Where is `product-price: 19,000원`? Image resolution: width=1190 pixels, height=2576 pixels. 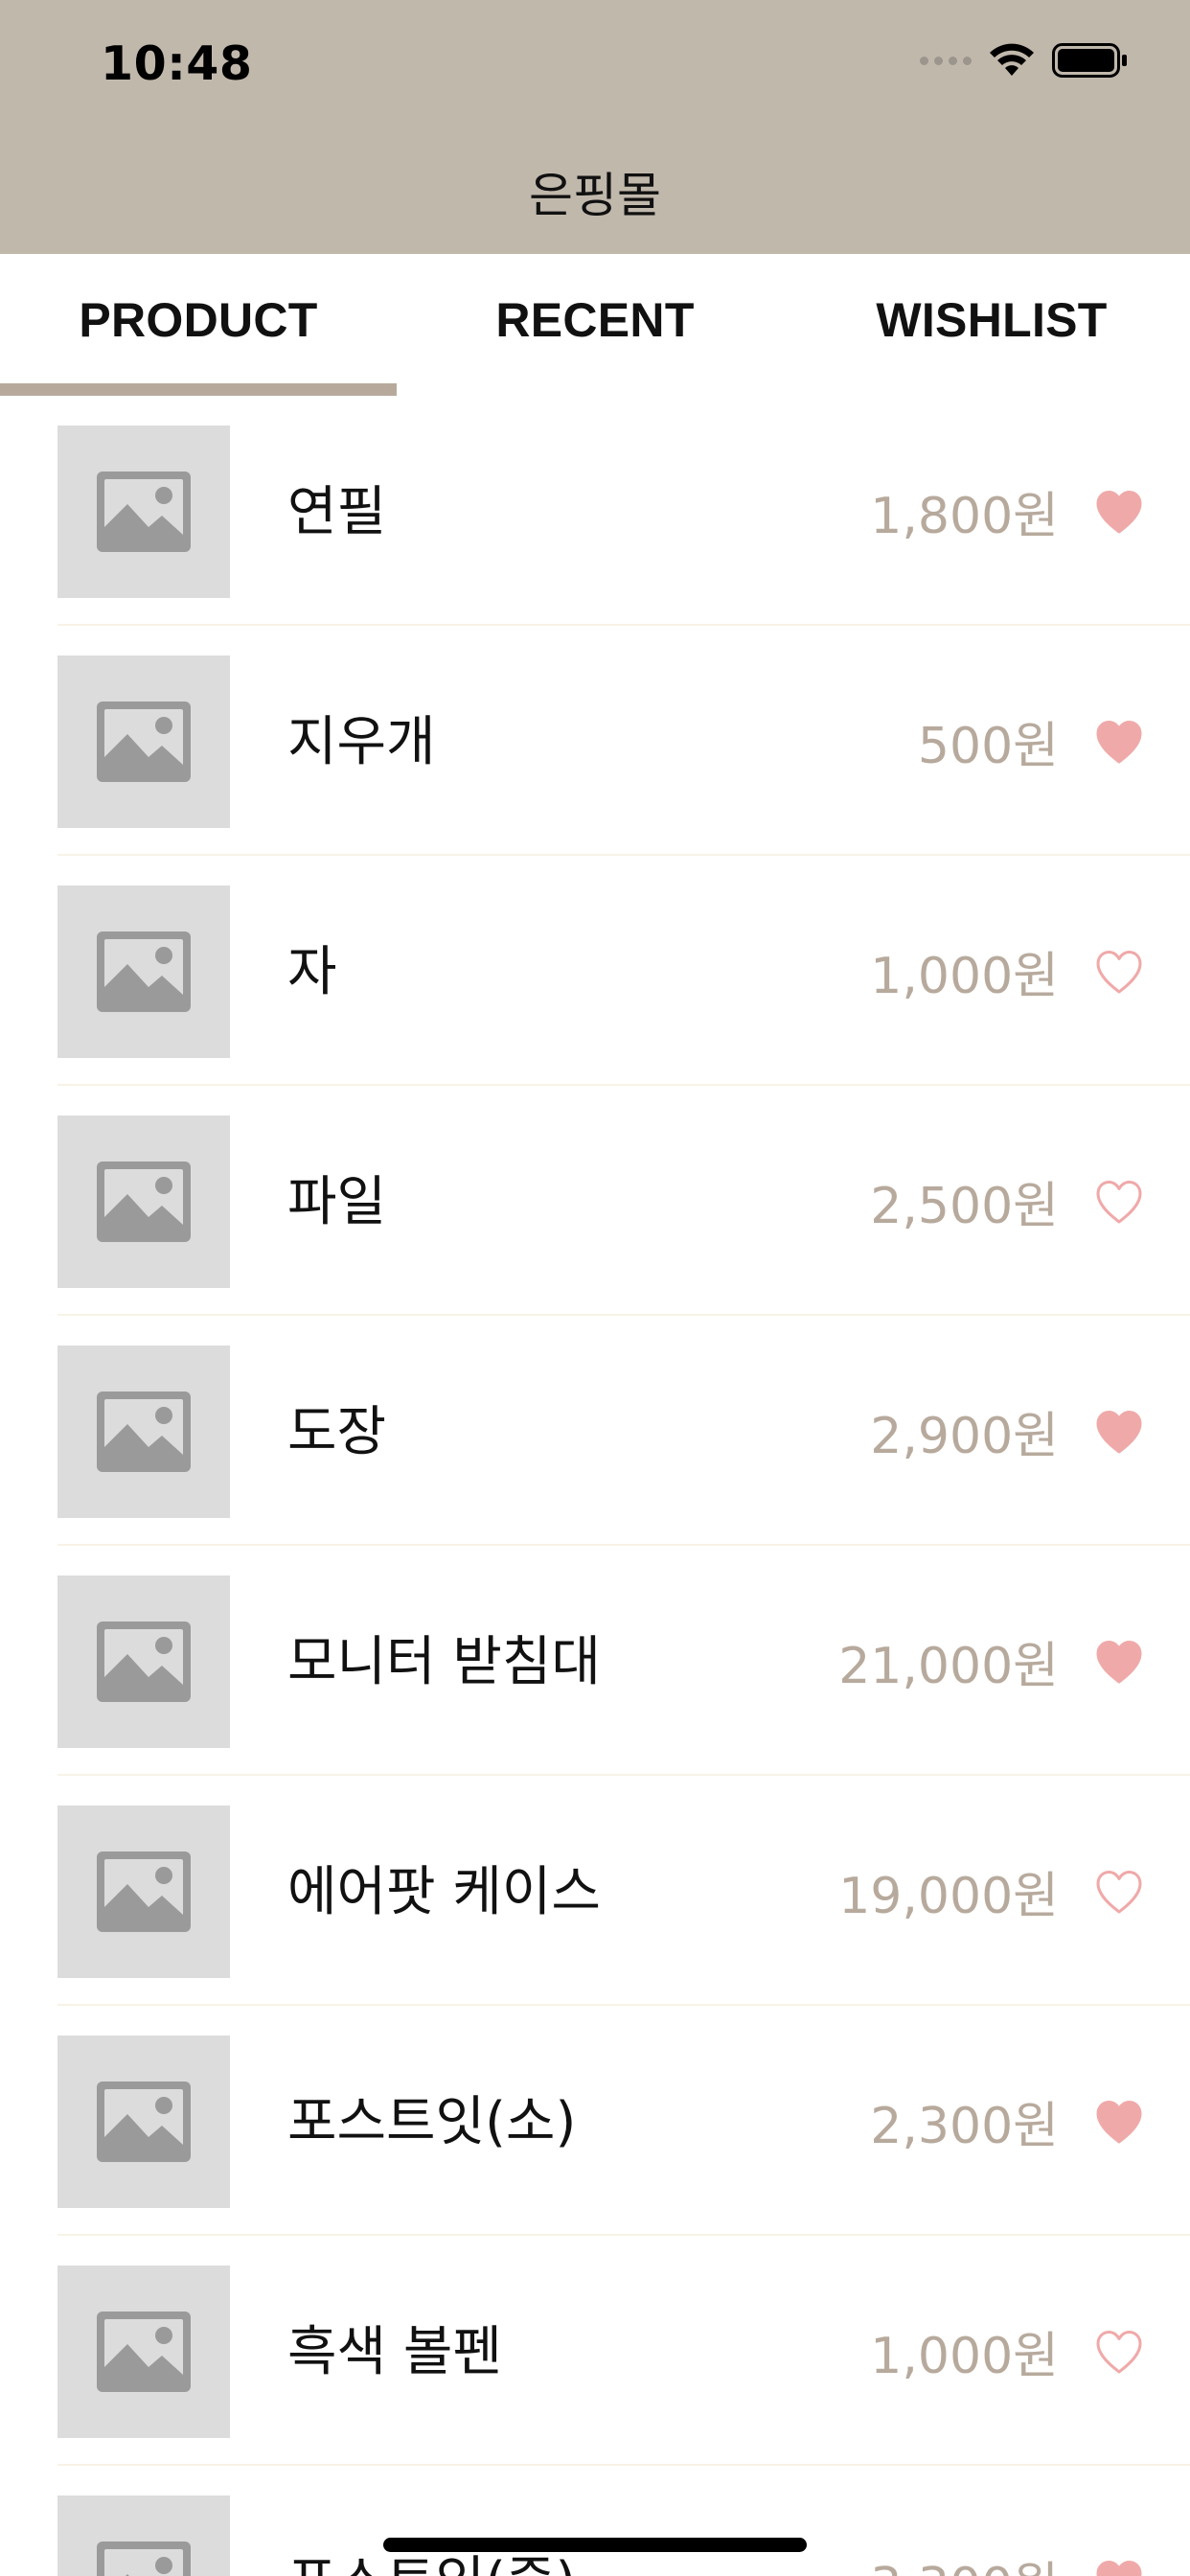
product-price: 19,000원 is located at coordinates (949, 1896).